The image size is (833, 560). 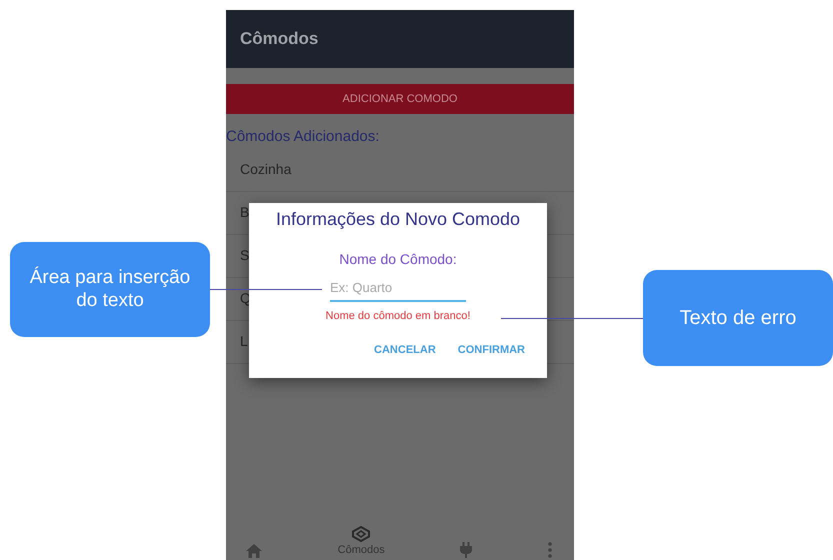 I want to click on more-icon, so click(x=550, y=550).